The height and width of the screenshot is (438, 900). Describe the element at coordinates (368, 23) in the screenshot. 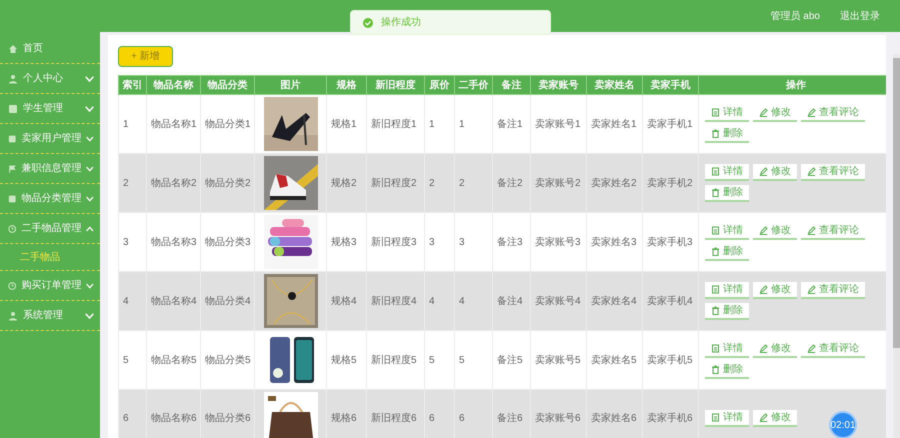

I see `check-icon` at that location.